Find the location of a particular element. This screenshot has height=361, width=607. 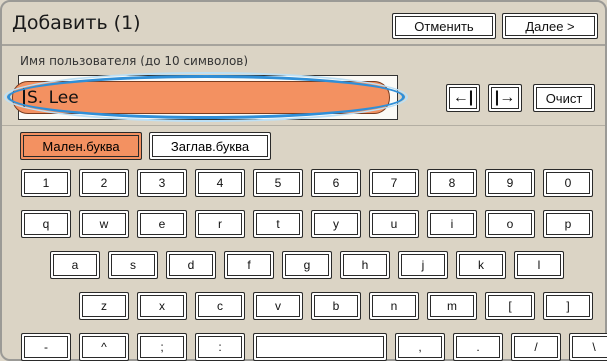

key: 5 is located at coordinates (278, 183).